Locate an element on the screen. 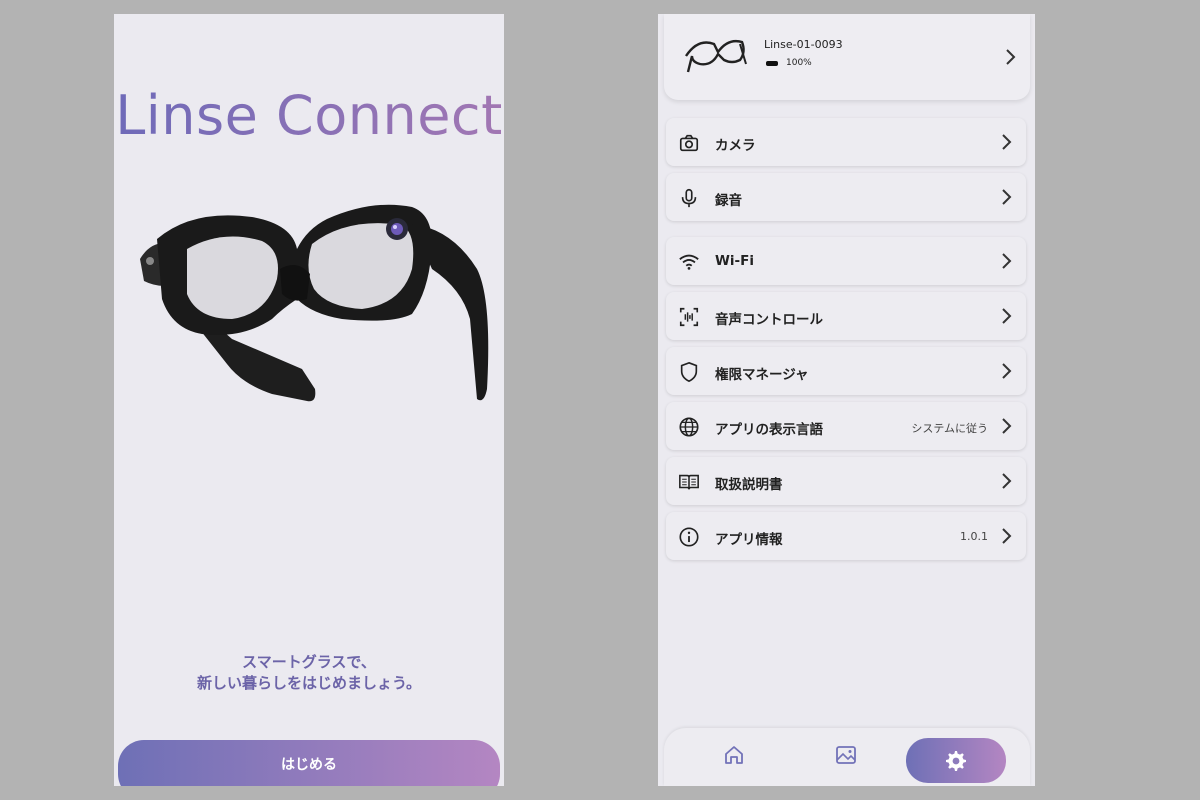  wifi-icon is located at coordinates (689, 262).